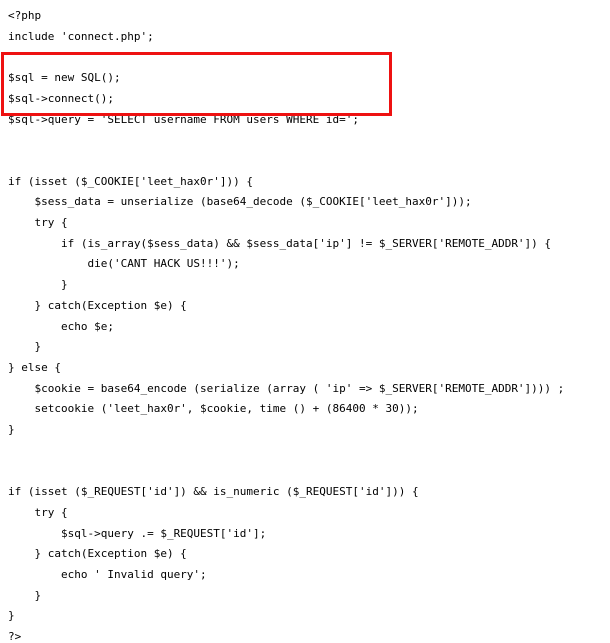 This screenshot has width=610, height=643. What do you see at coordinates (64, 78) in the screenshot?
I see `code-line-4: $sql = new SQL();` at bounding box center [64, 78].